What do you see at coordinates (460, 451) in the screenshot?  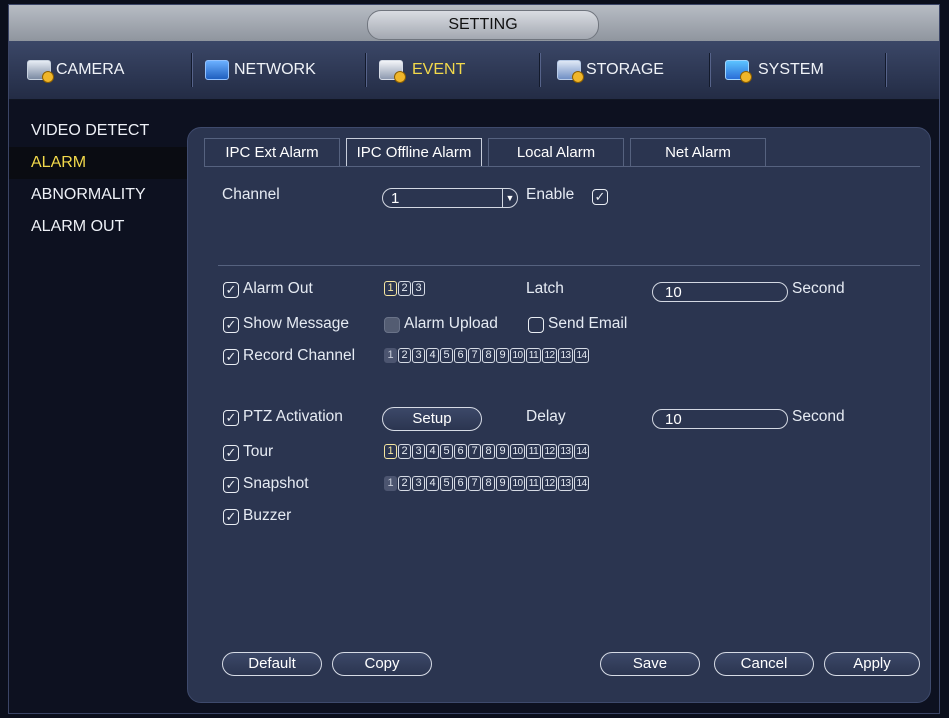 I see `tour-channel-6: 6` at bounding box center [460, 451].